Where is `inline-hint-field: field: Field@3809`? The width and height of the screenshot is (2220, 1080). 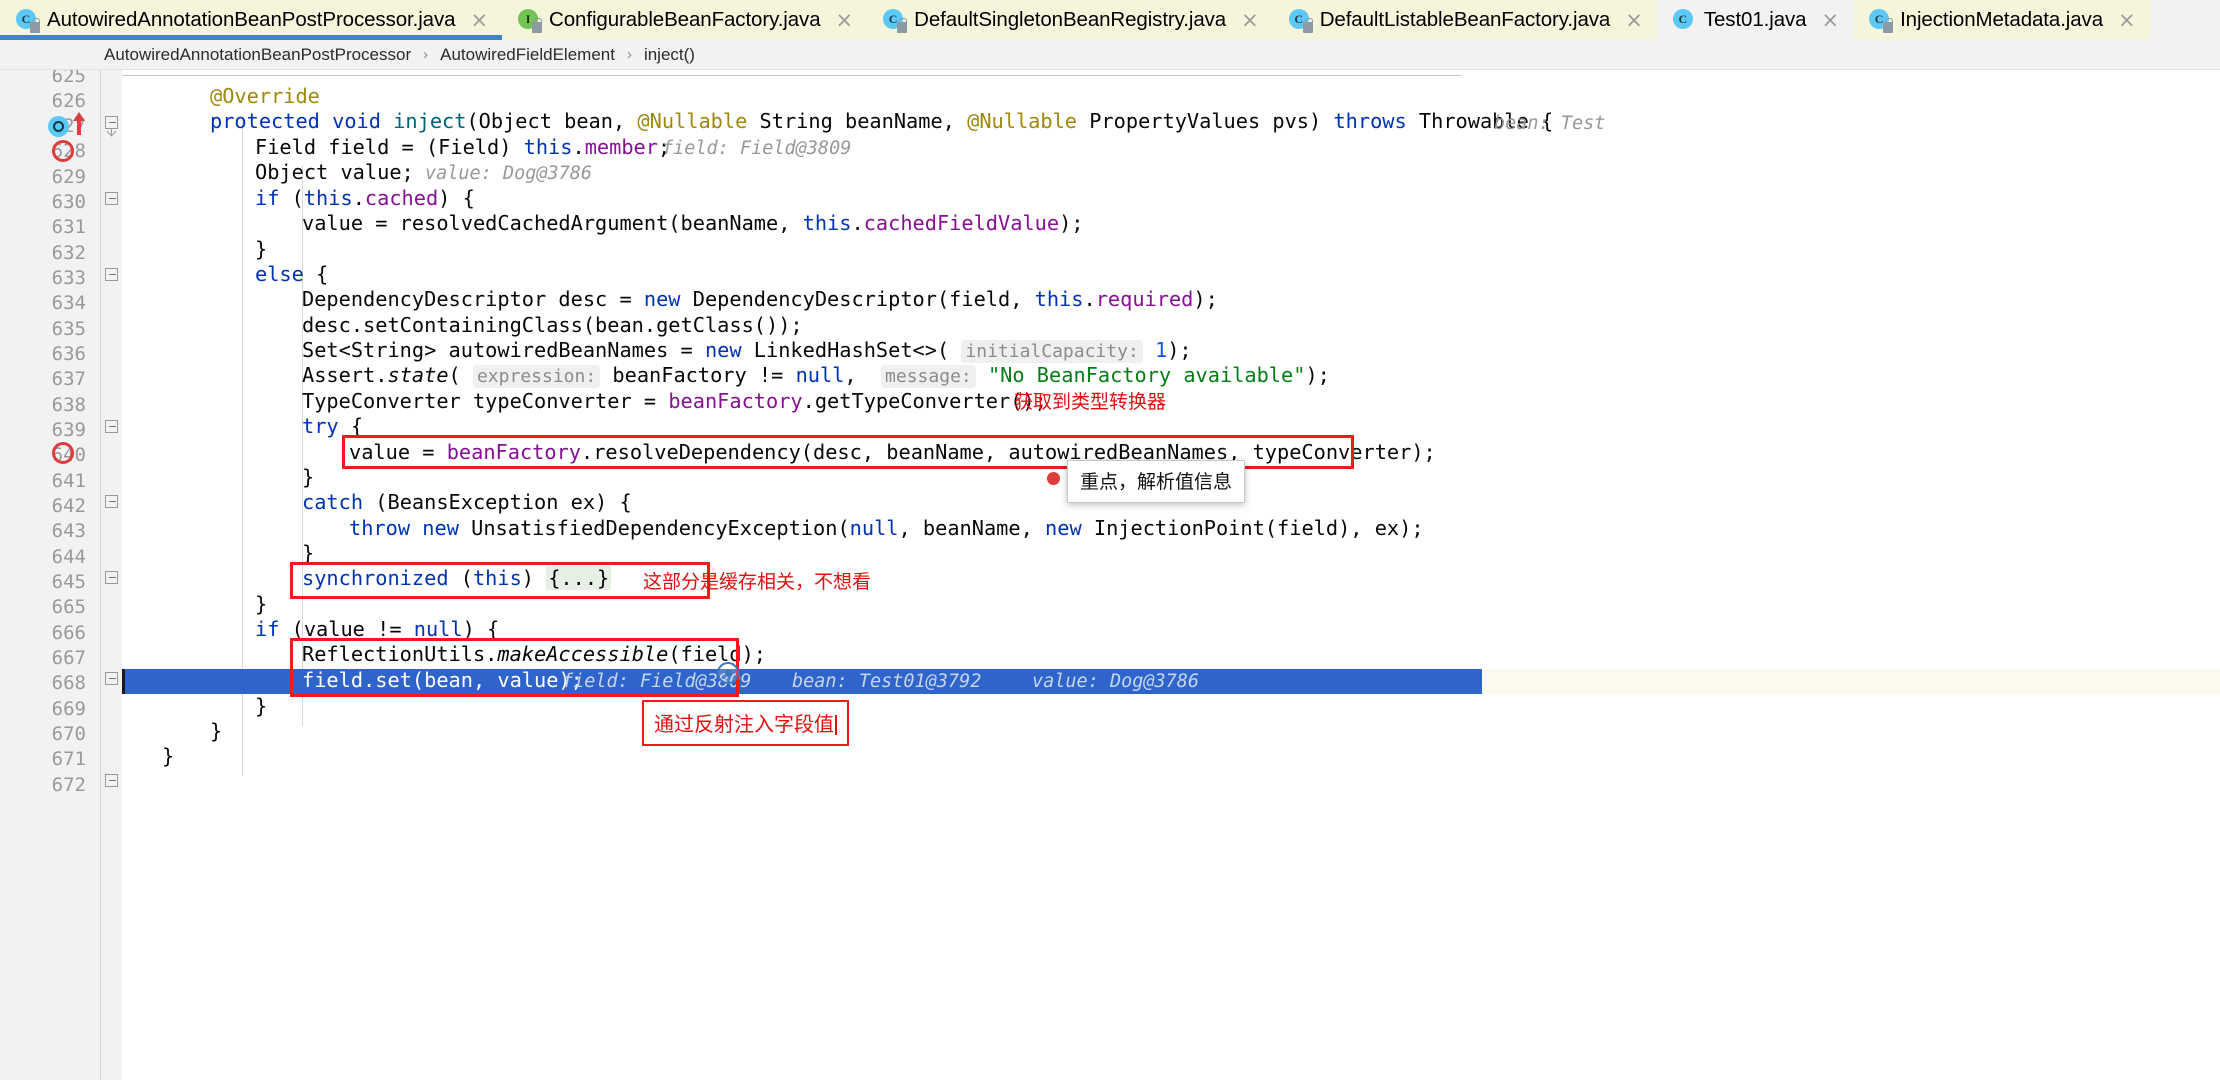 inline-hint-field: field: Field@3809 is located at coordinates (757, 148).